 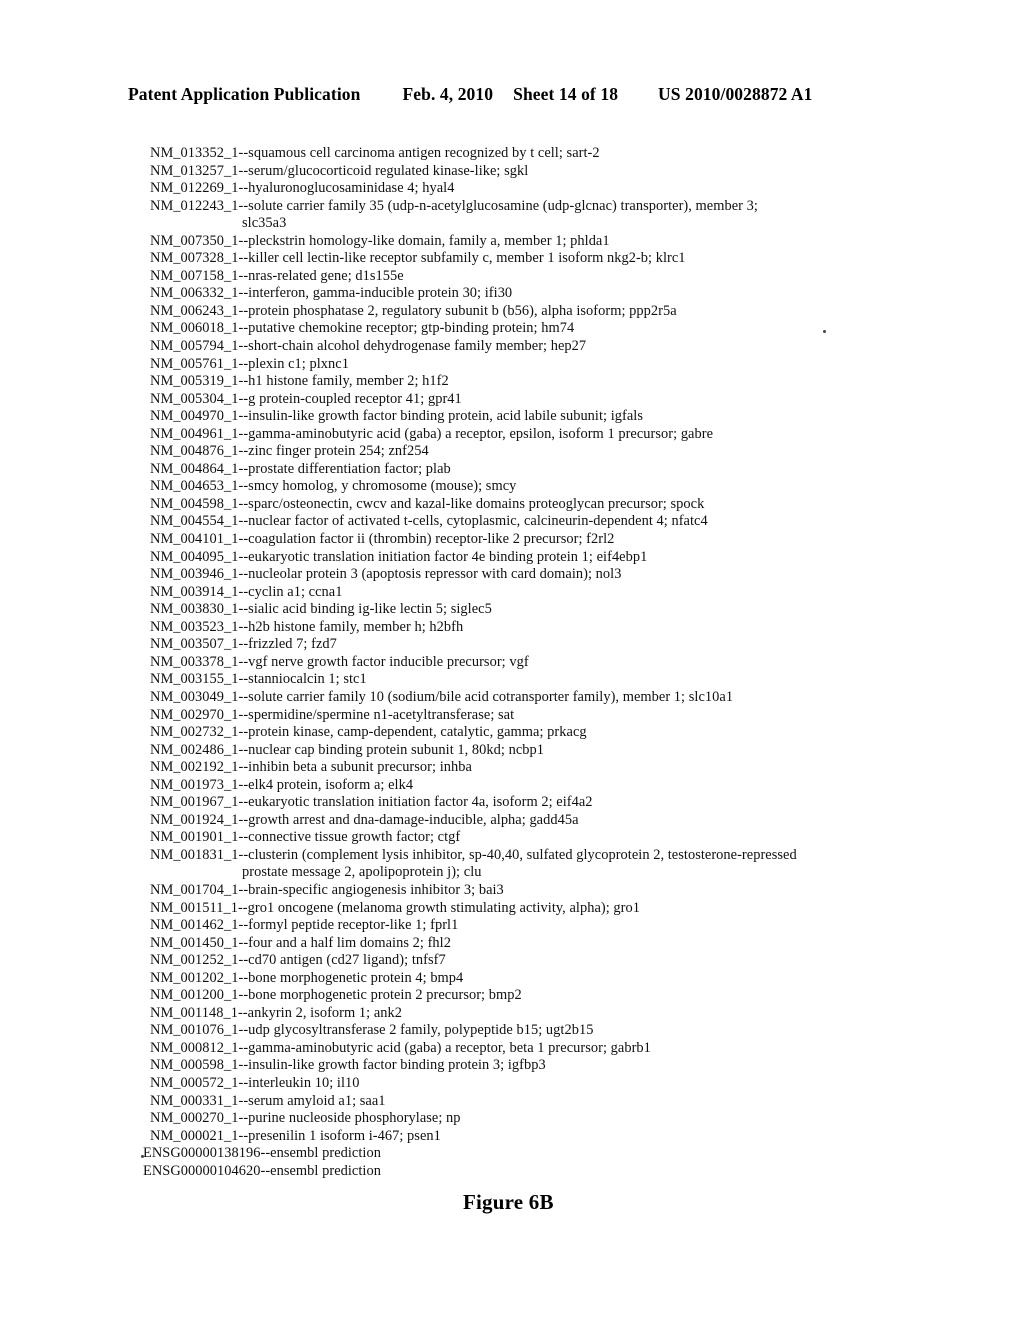 I want to click on gene-list-item: NM_003155_1--stanniocalcin 1; stc1, so click(x=258, y=679).